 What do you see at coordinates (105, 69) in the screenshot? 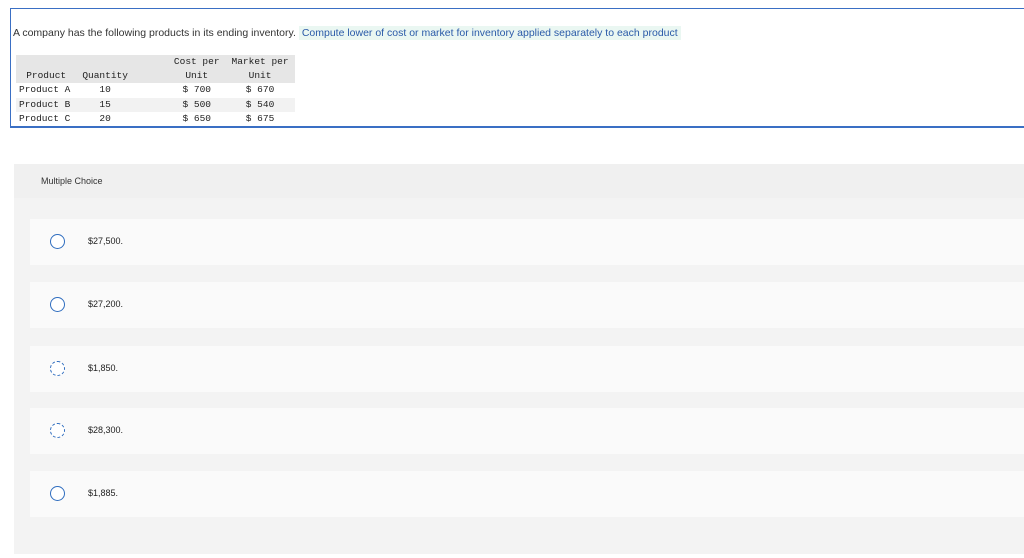
I see `header-quantity: Quantity` at bounding box center [105, 69].